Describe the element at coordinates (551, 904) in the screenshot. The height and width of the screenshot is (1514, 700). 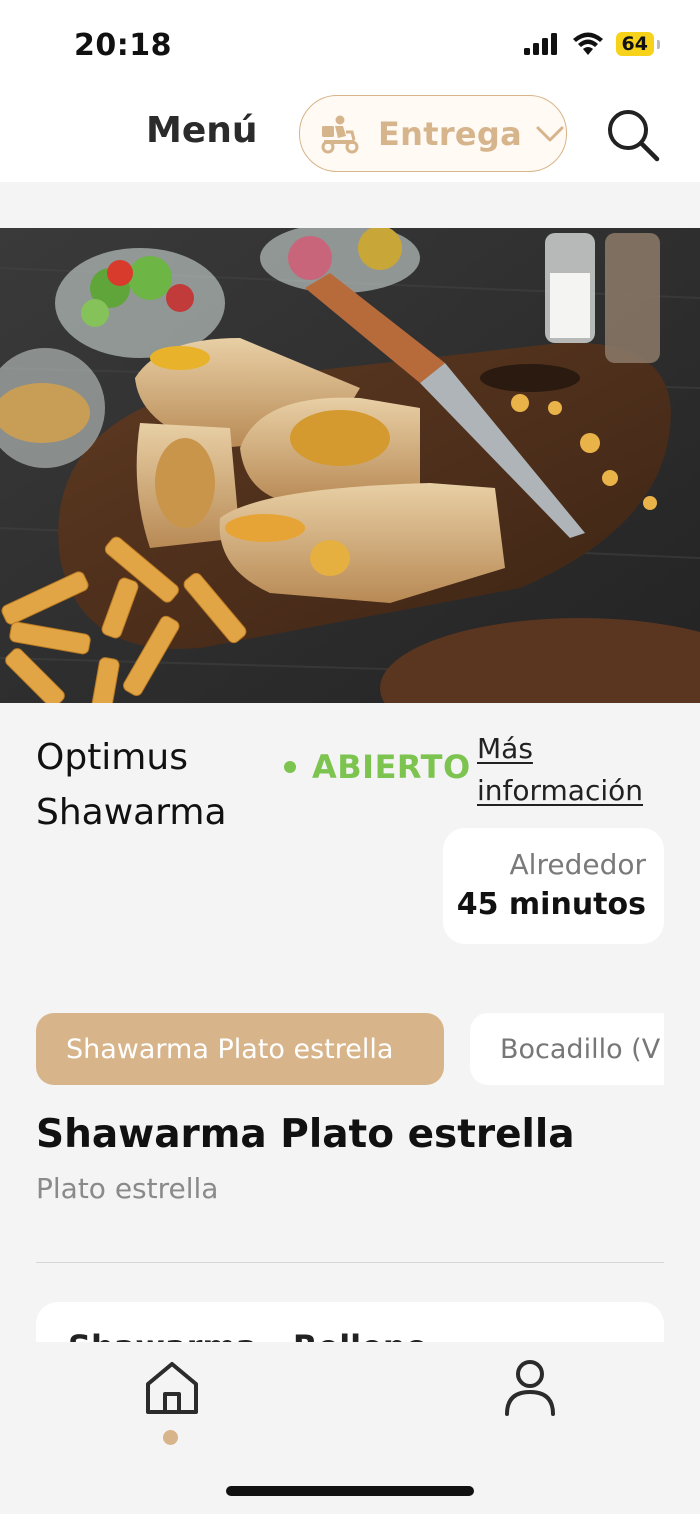
I see `delivery-time-value: 45 minutos` at that location.